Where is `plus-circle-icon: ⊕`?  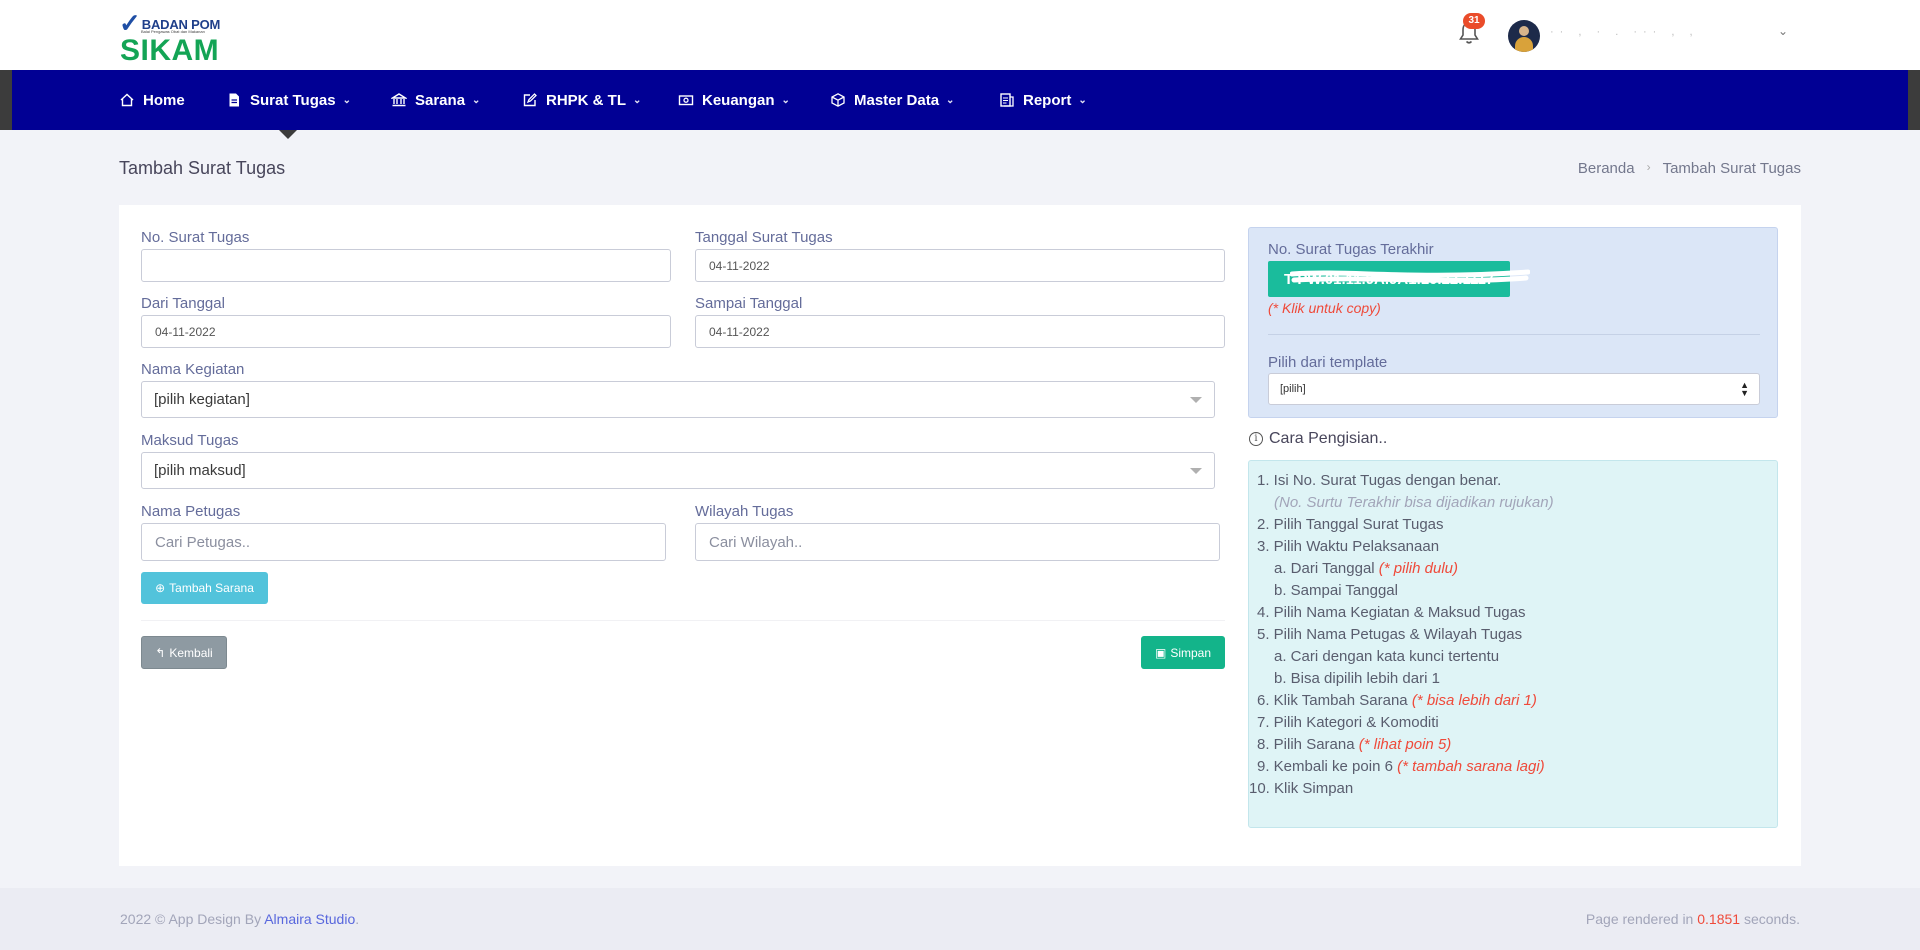
plus-circle-icon: ⊕ is located at coordinates (160, 588).